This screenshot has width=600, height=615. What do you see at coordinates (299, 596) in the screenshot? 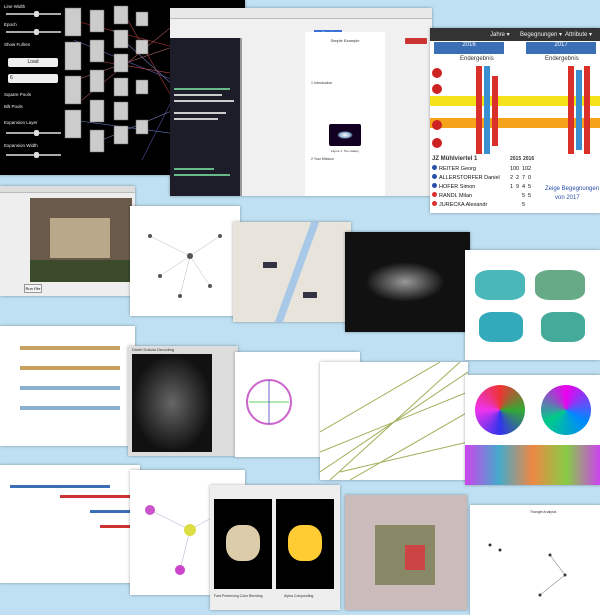
I see `caption-right: Alpha Compositing` at bounding box center [299, 596].